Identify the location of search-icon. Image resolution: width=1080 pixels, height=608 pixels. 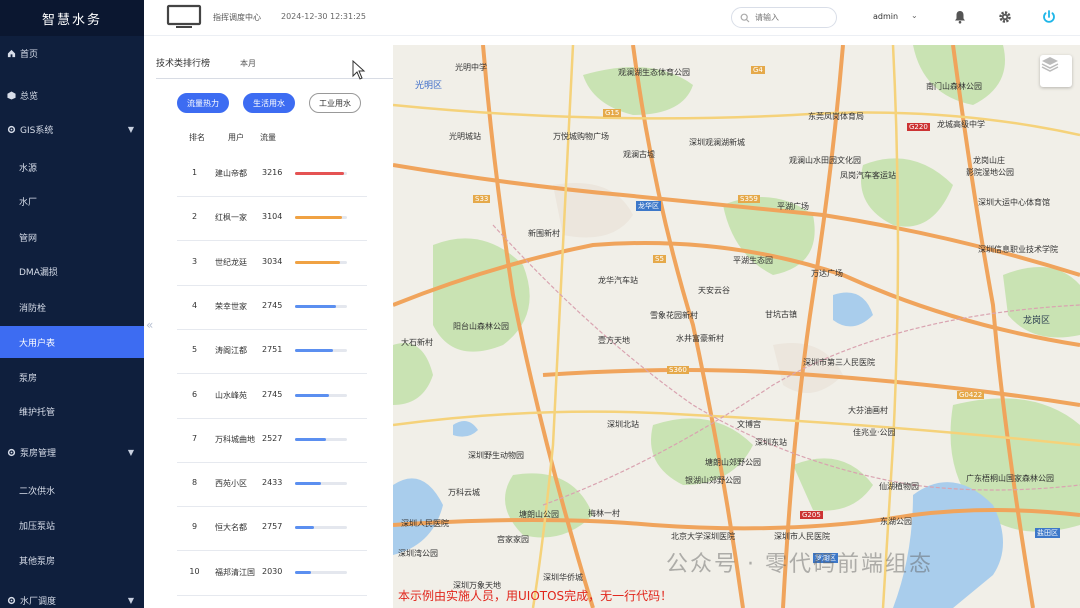
(745, 17).